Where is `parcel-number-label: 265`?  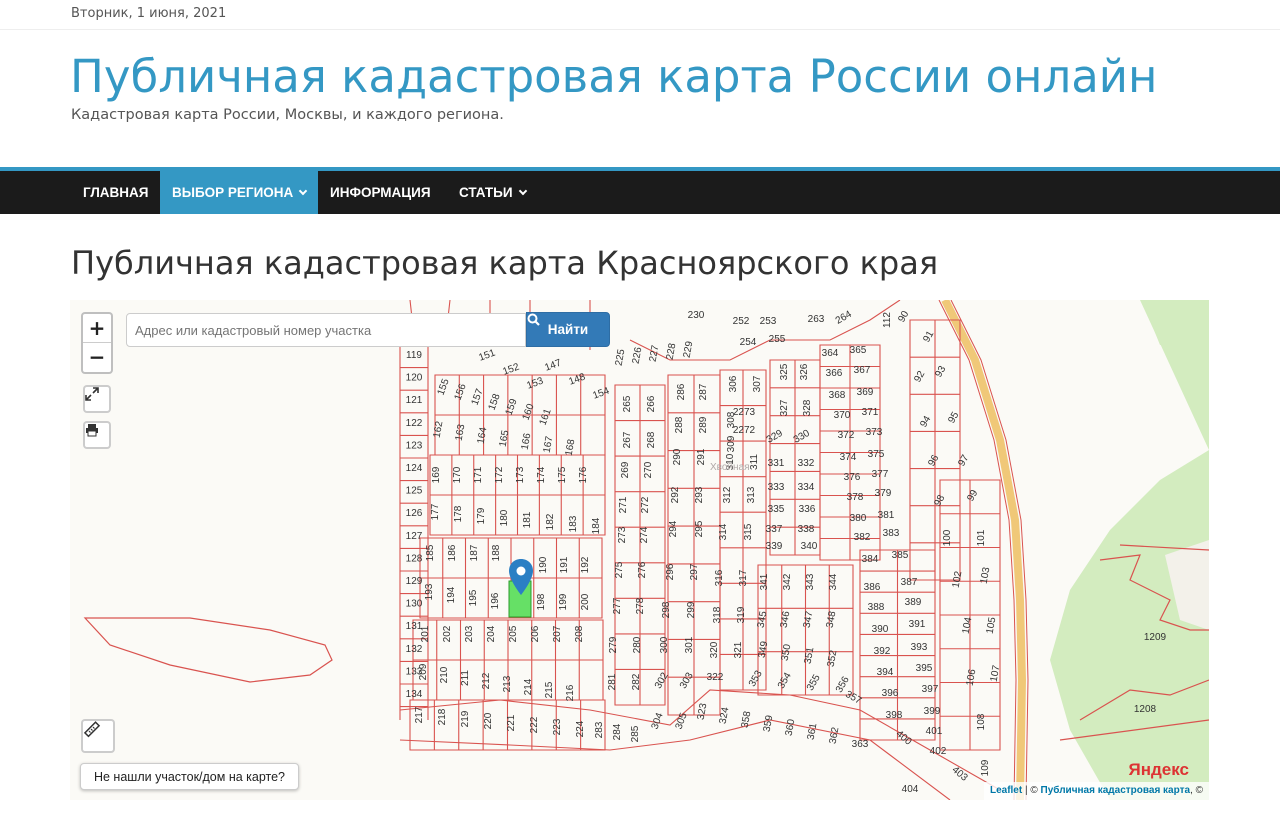 parcel-number-label: 265 is located at coordinates (627, 403).